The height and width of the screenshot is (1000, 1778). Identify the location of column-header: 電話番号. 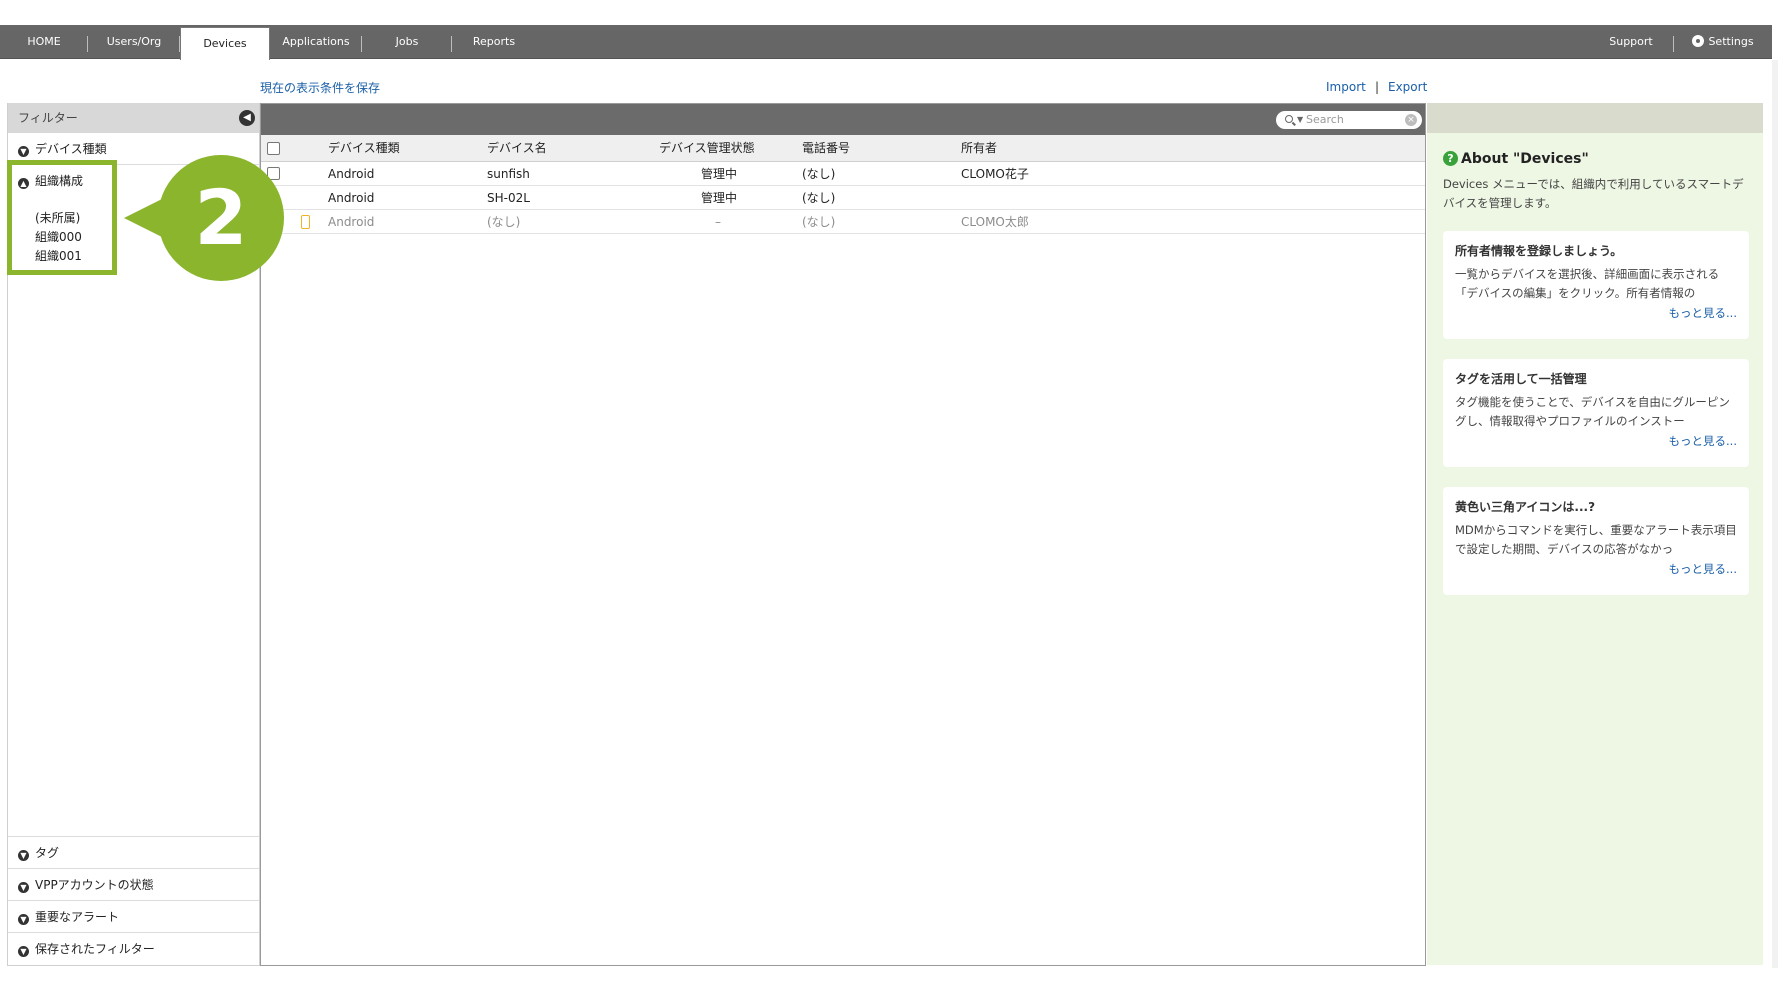
(826, 148).